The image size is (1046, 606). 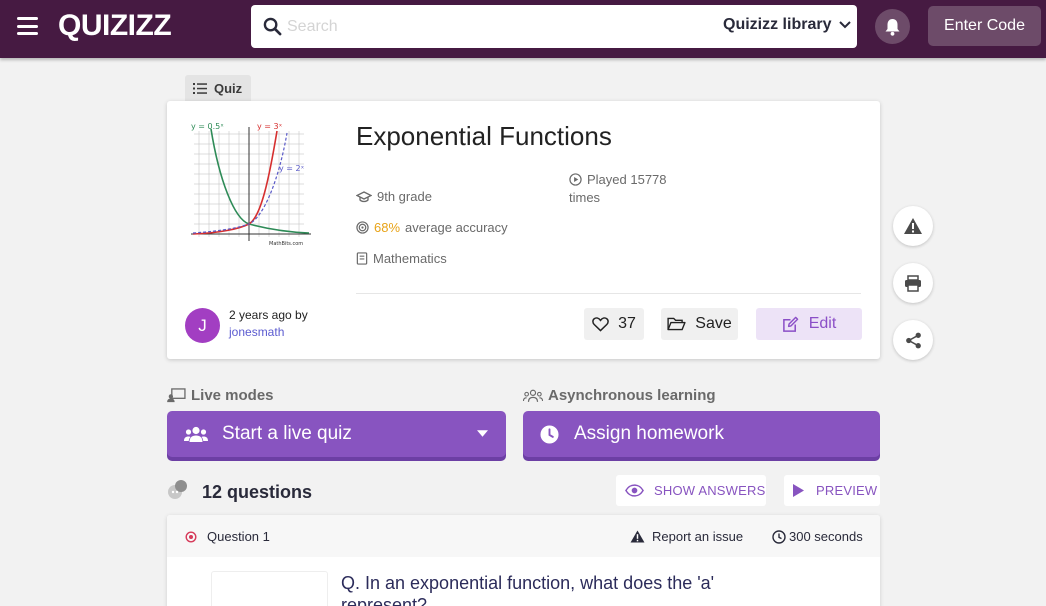 What do you see at coordinates (845, 25) in the screenshot?
I see `chevron-down-icon` at bounding box center [845, 25].